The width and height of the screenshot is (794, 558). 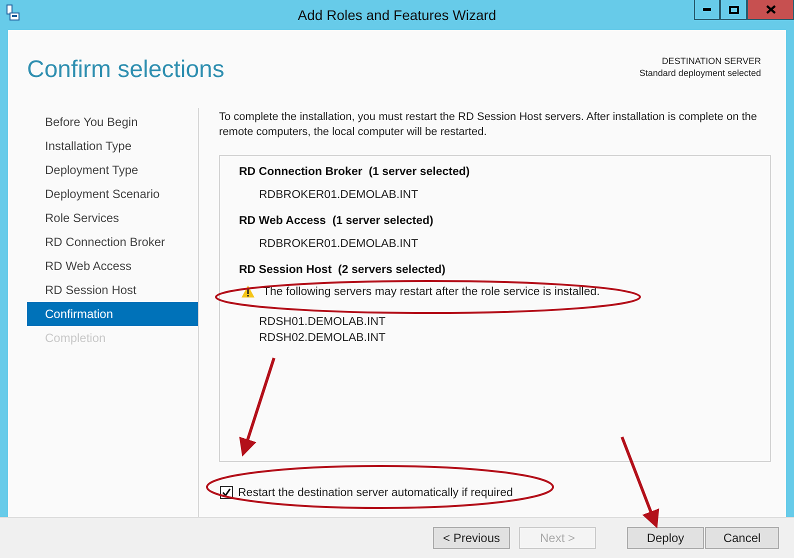 I want to click on server-name: RDSH02.DEMOLAB.INT, so click(x=322, y=338).